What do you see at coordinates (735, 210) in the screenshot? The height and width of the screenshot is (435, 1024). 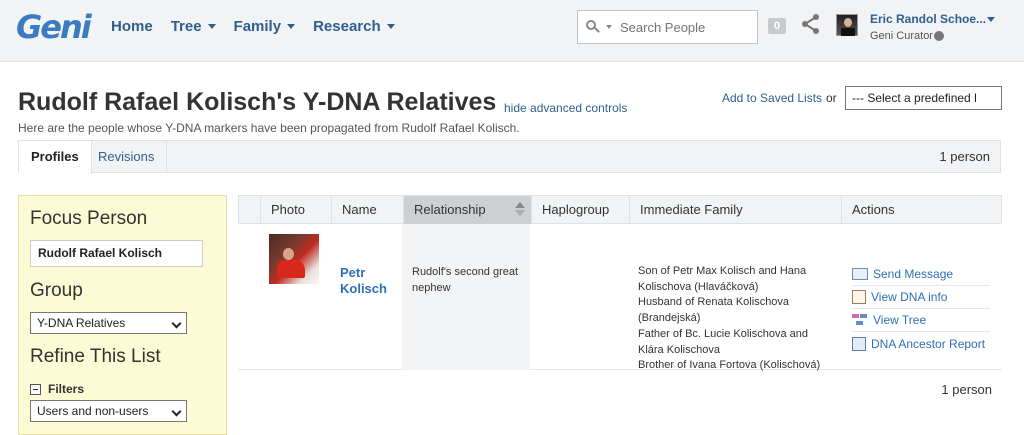 I see `column-immediate-family: Immediate Family` at bounding box center [735, 210].